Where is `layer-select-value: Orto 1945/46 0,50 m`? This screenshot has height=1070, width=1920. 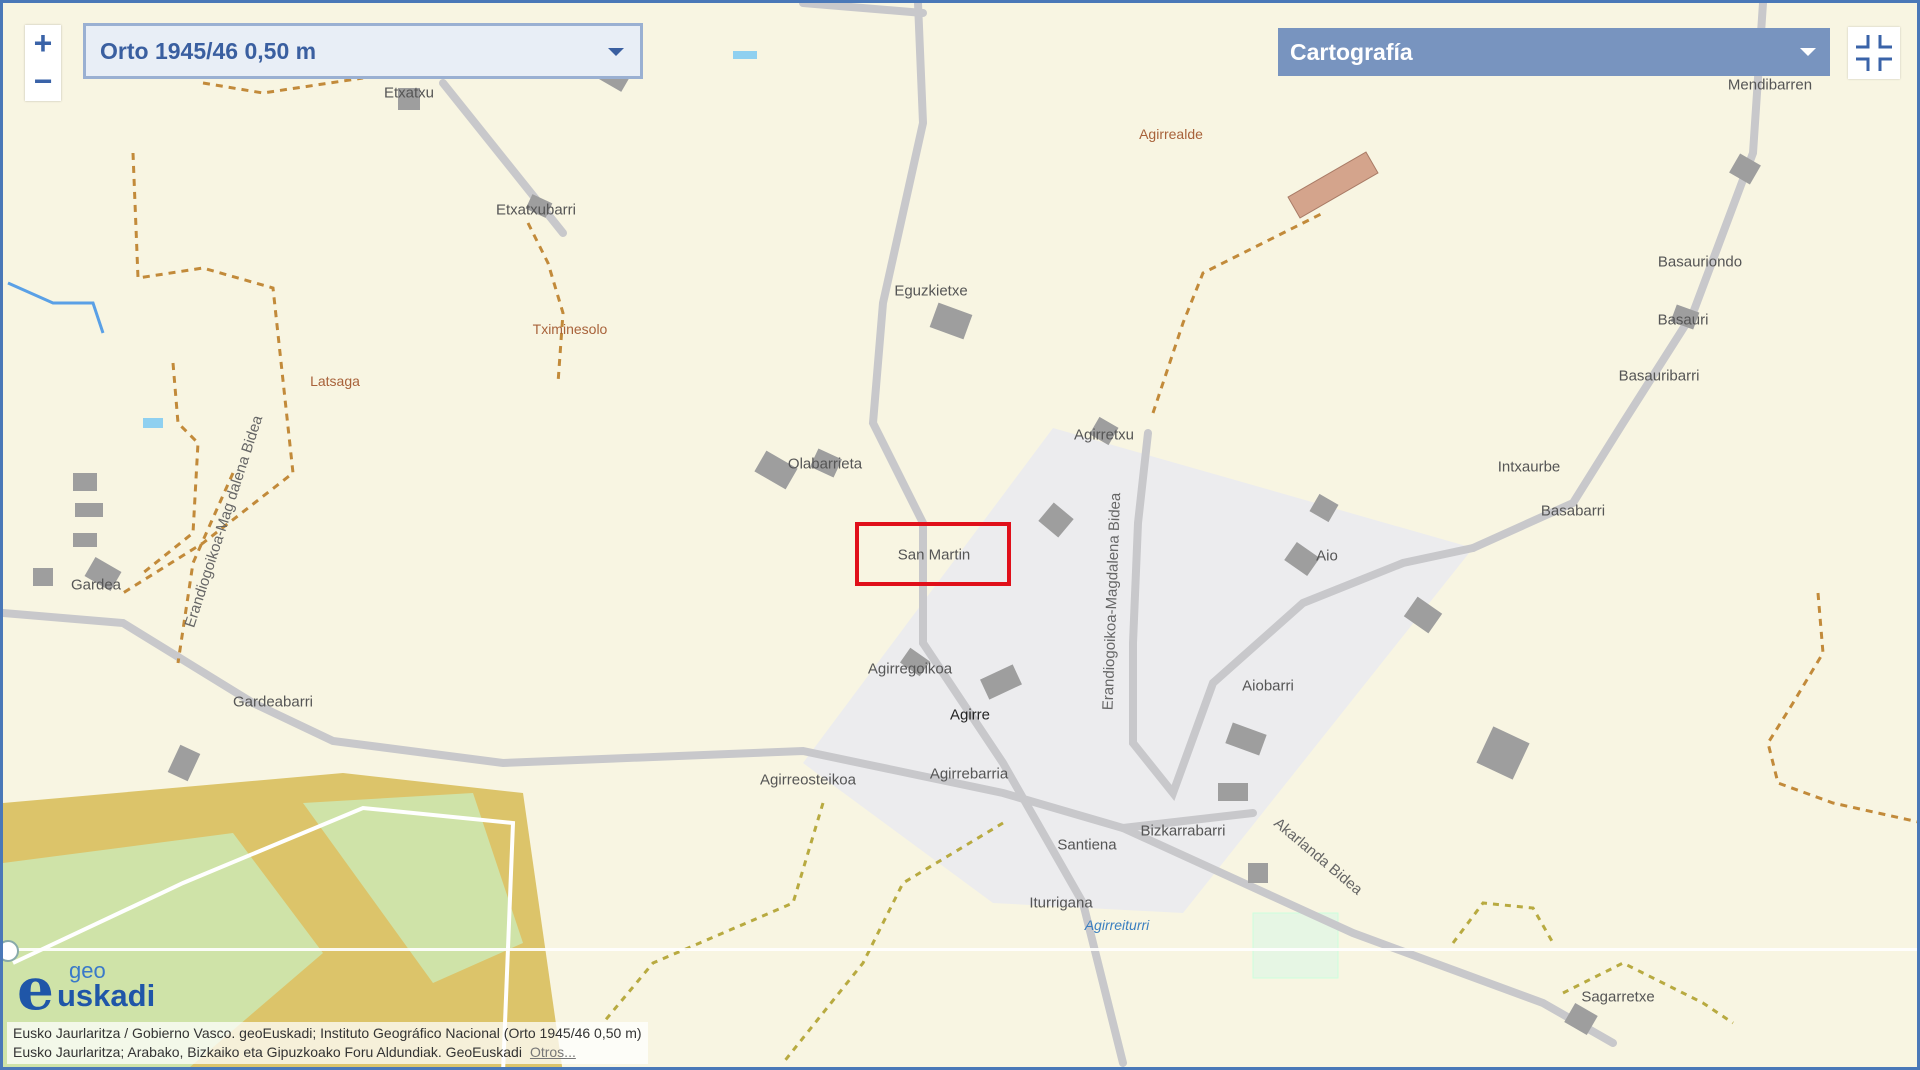
layer-select-value: Orto 1945/46 0,50 m is located at coordinates (208, 51).